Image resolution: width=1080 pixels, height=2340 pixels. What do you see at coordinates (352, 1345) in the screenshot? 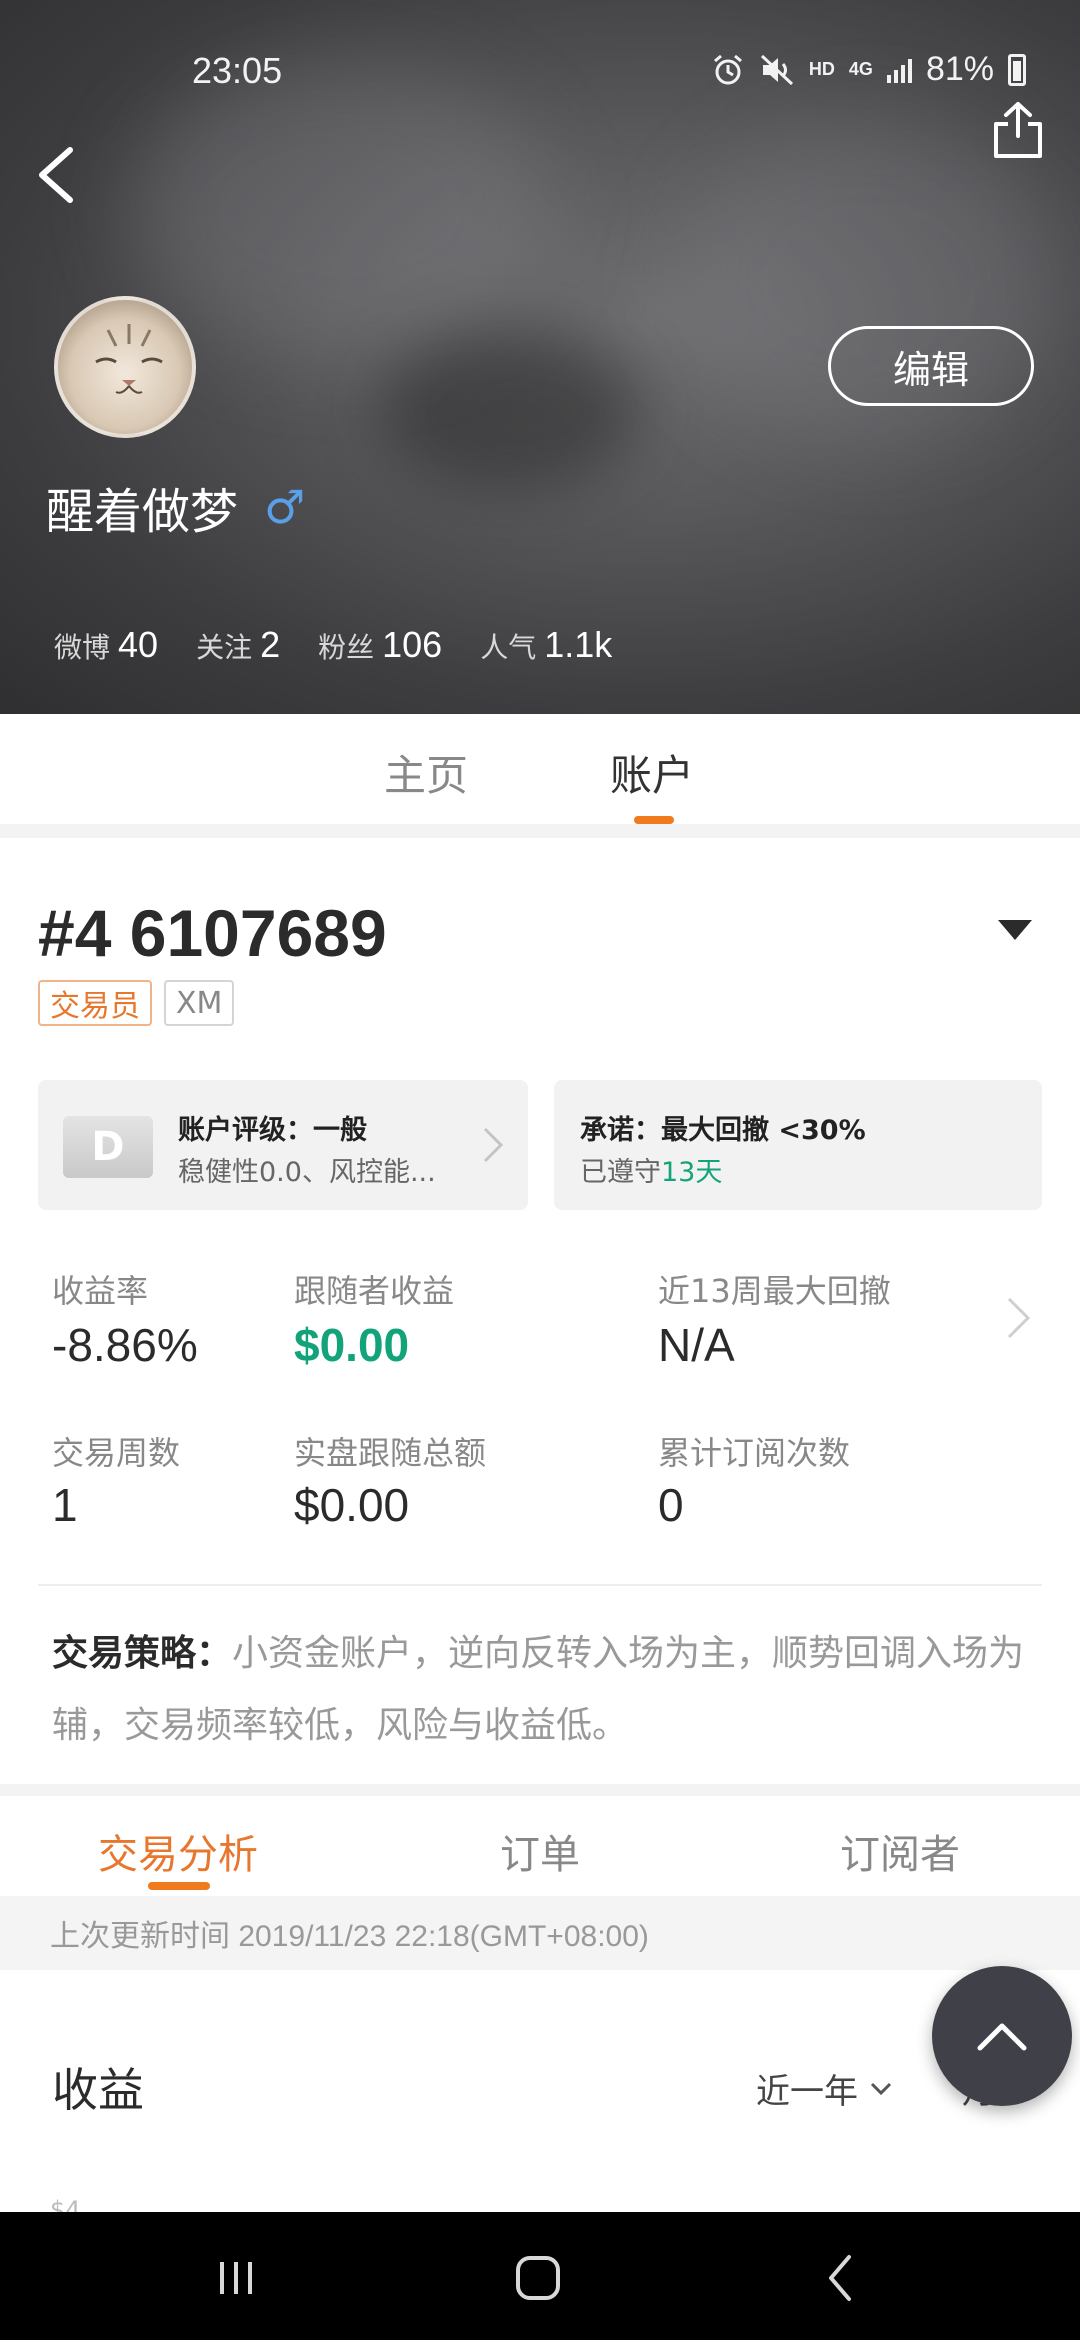
I see `metric-follower-profit: $0.00` at bounding box center [352, 1345].